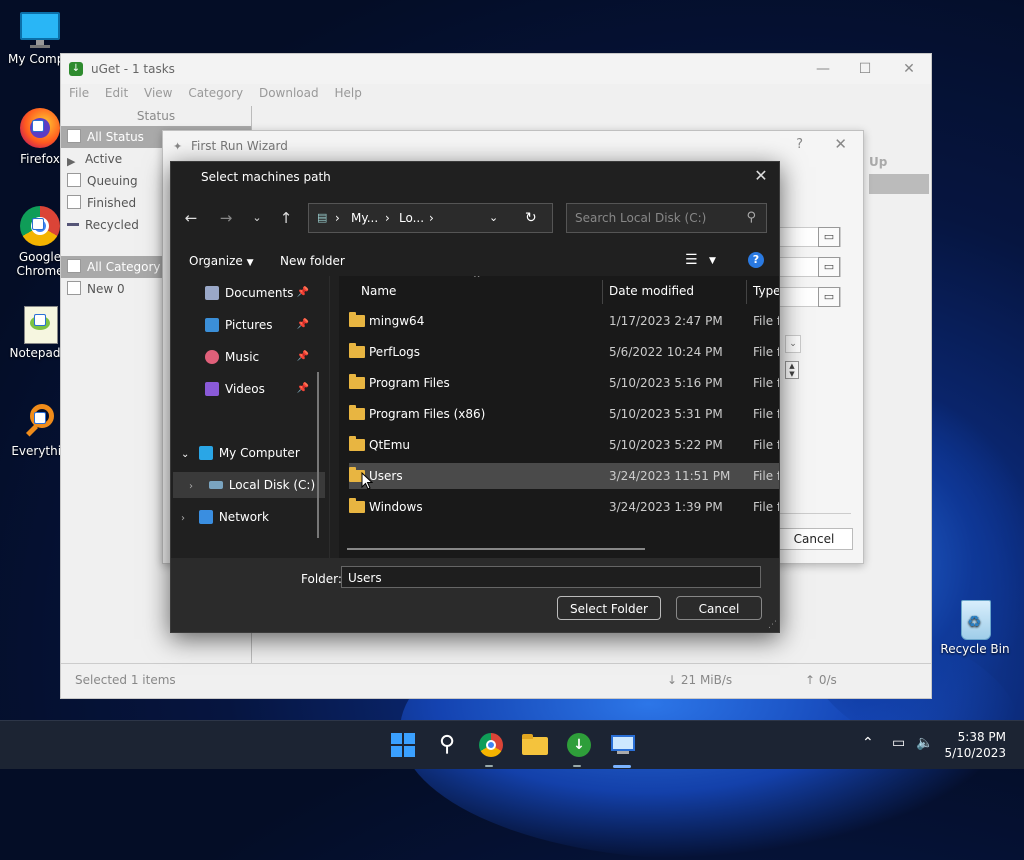  What do you see at coordinates (249, 485) in the screenshot?
I see `nav-item-local-disk: › Local Disk (C:)` at bounding box center [249, 485].